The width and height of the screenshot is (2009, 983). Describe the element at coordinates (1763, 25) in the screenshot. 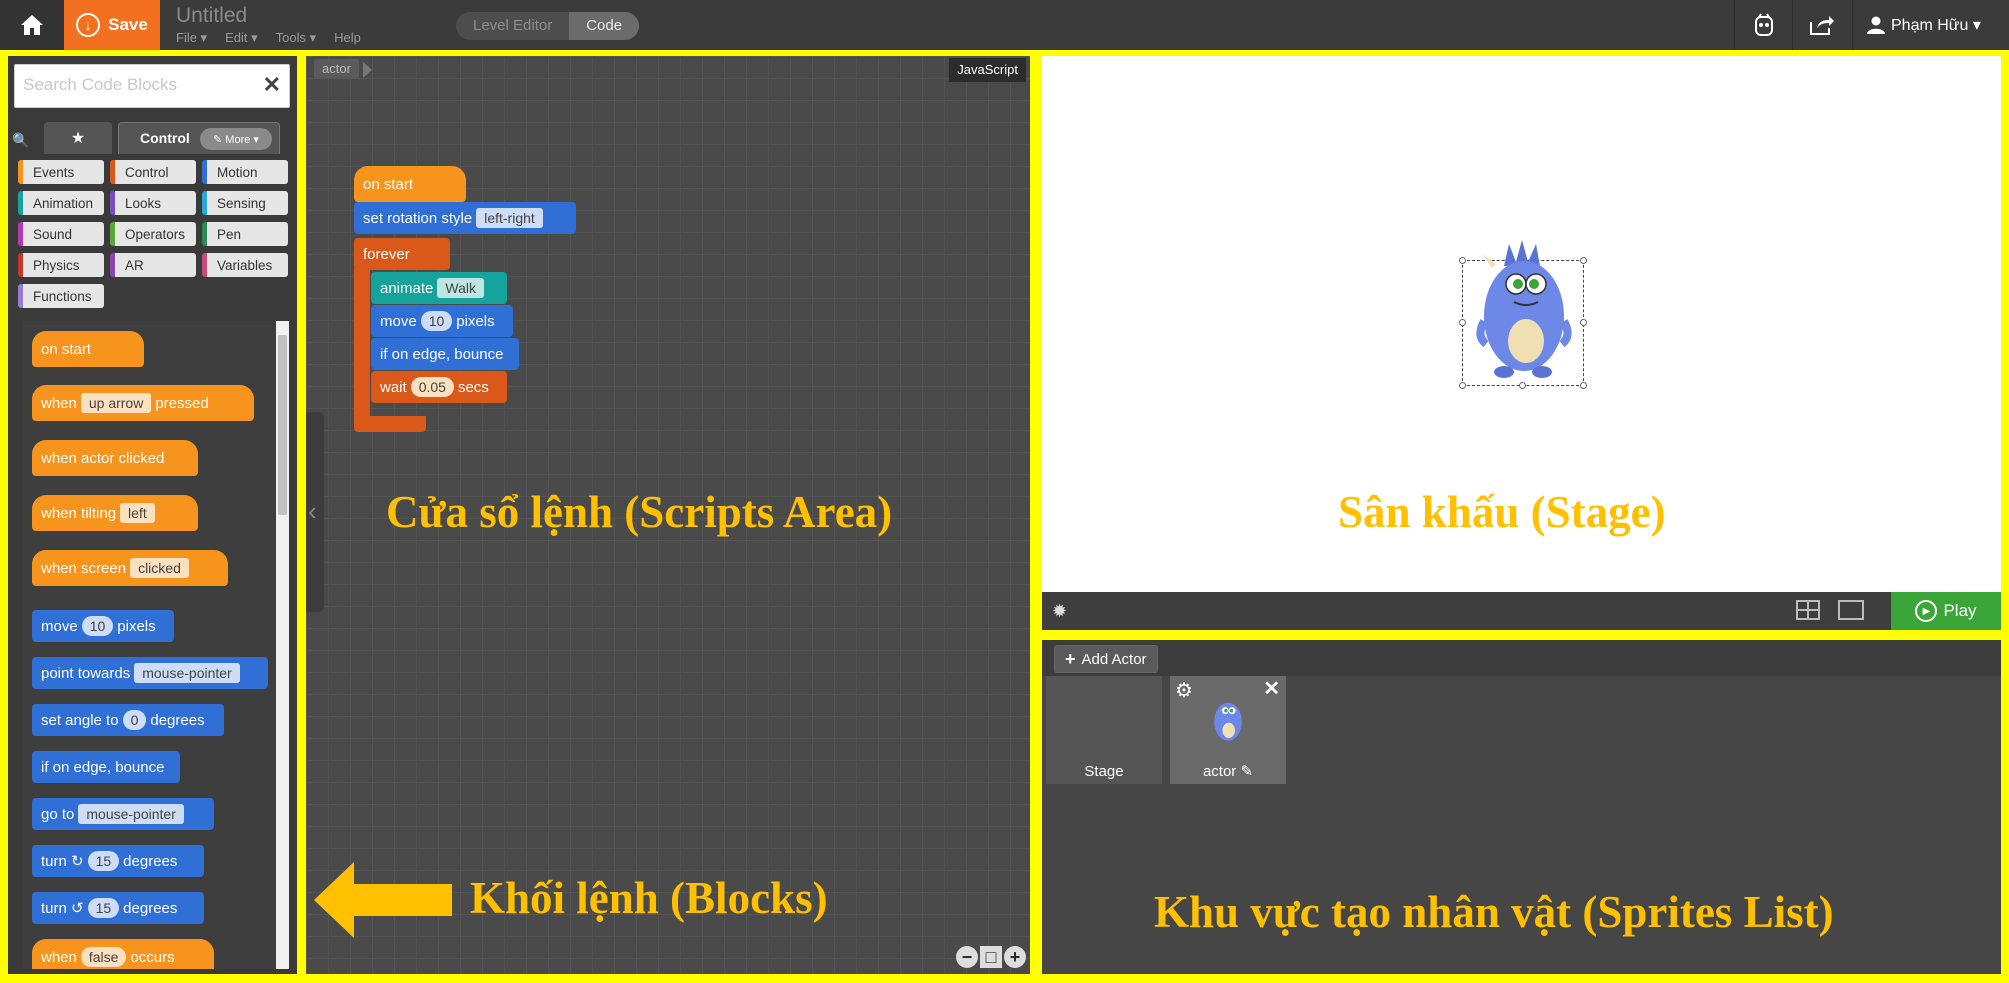

I see `asset-library-button` at that location.